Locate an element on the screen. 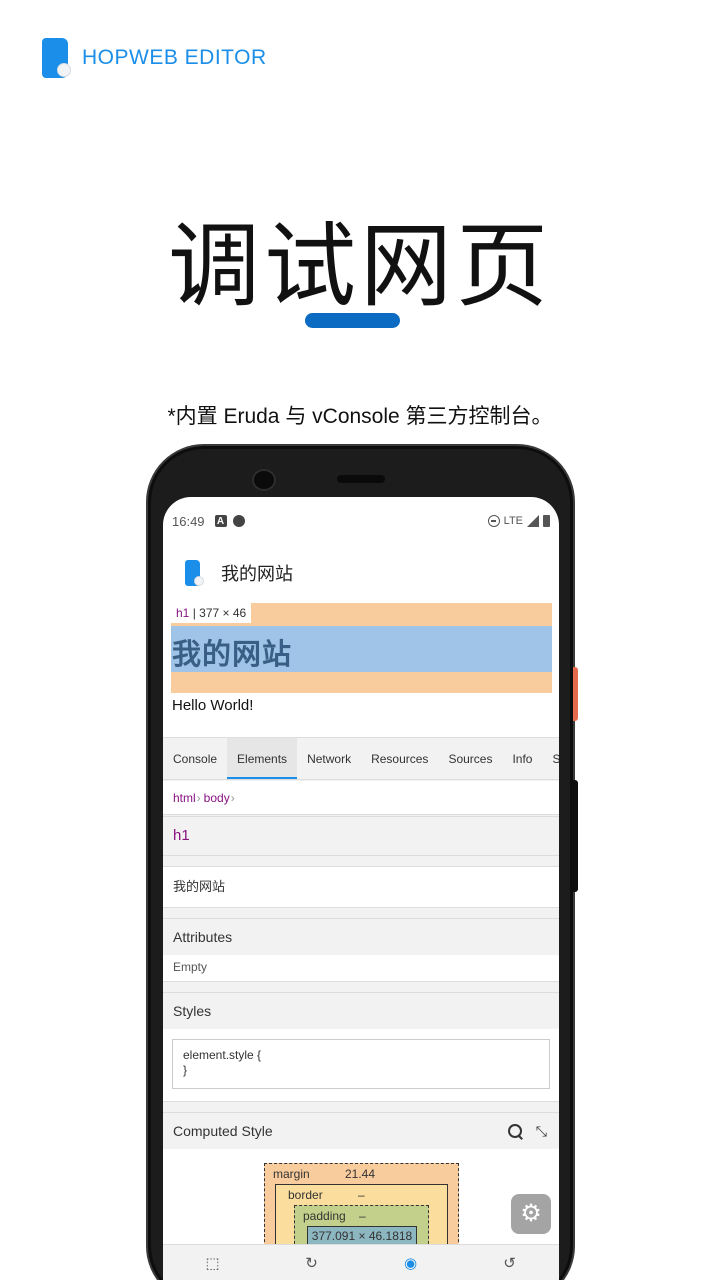  attributes-section: Attributes Empty is located at coordinates (361, 950).